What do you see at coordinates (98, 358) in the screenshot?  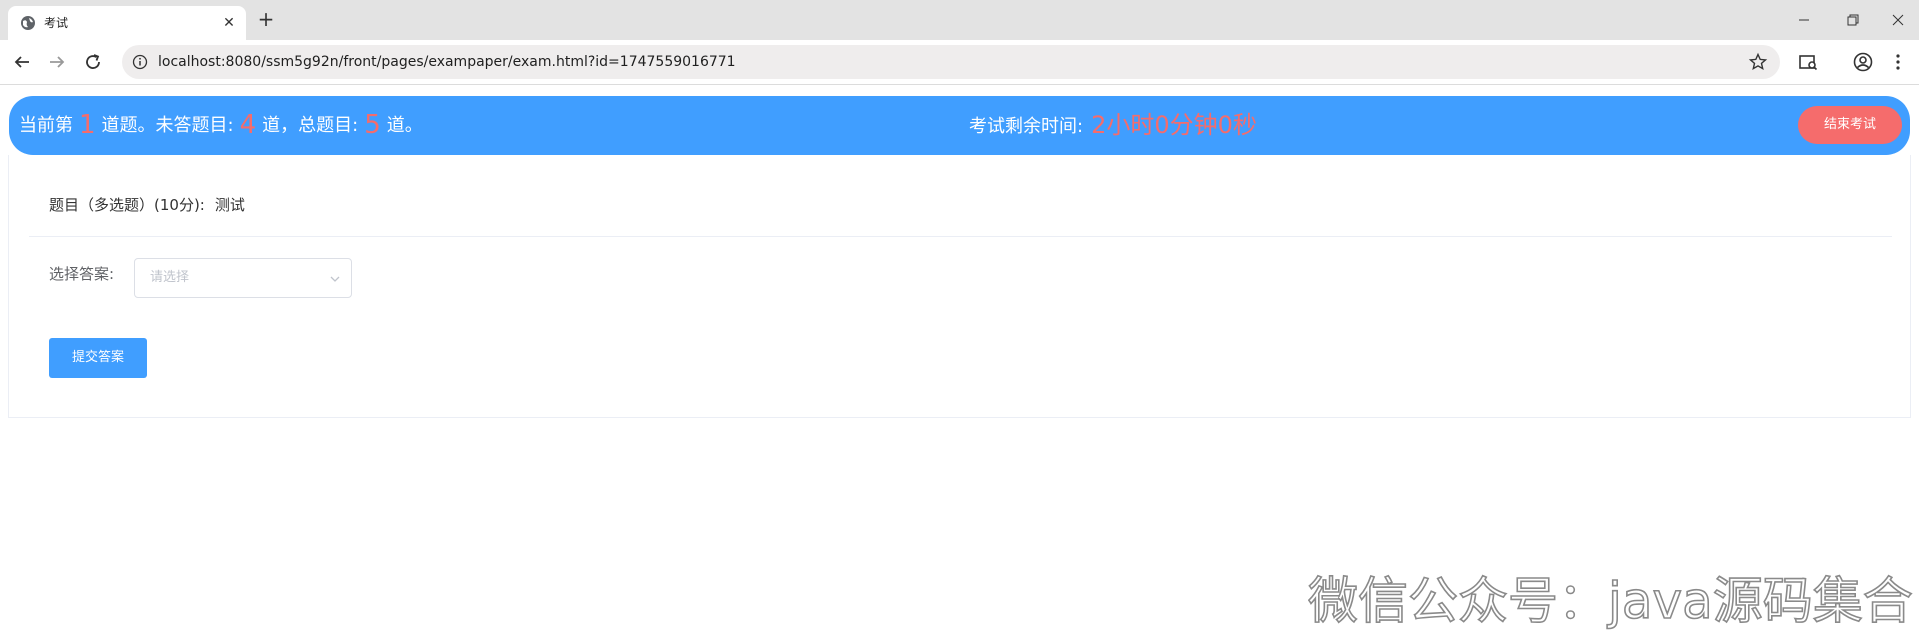 I see `submit-answer-button: 提交答案` at bounding box center [98, 358].